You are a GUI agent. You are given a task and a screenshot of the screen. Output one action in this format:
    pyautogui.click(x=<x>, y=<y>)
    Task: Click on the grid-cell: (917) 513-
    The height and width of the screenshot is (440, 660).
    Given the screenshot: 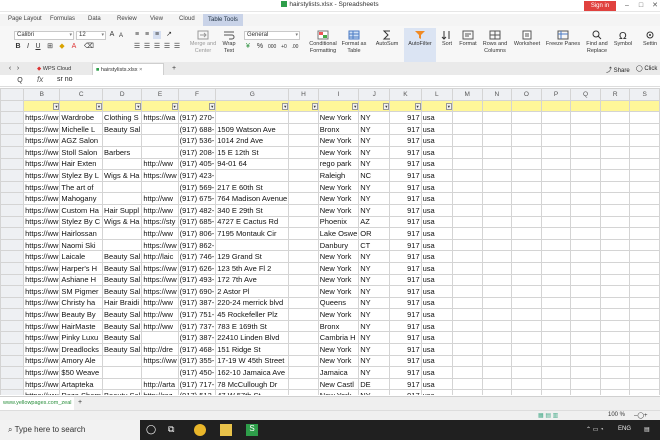 What is the action you would take?
    pyautogui.click(x=197, y=392)
    